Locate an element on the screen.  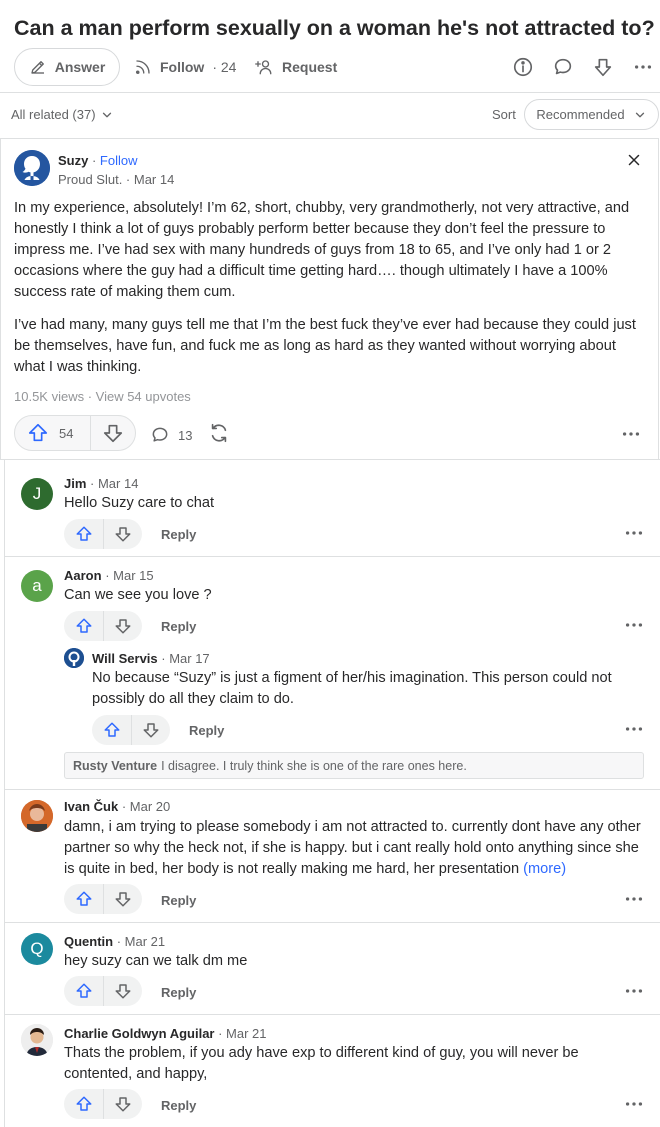
more-link: (more) is located at coordinates (544, 869).